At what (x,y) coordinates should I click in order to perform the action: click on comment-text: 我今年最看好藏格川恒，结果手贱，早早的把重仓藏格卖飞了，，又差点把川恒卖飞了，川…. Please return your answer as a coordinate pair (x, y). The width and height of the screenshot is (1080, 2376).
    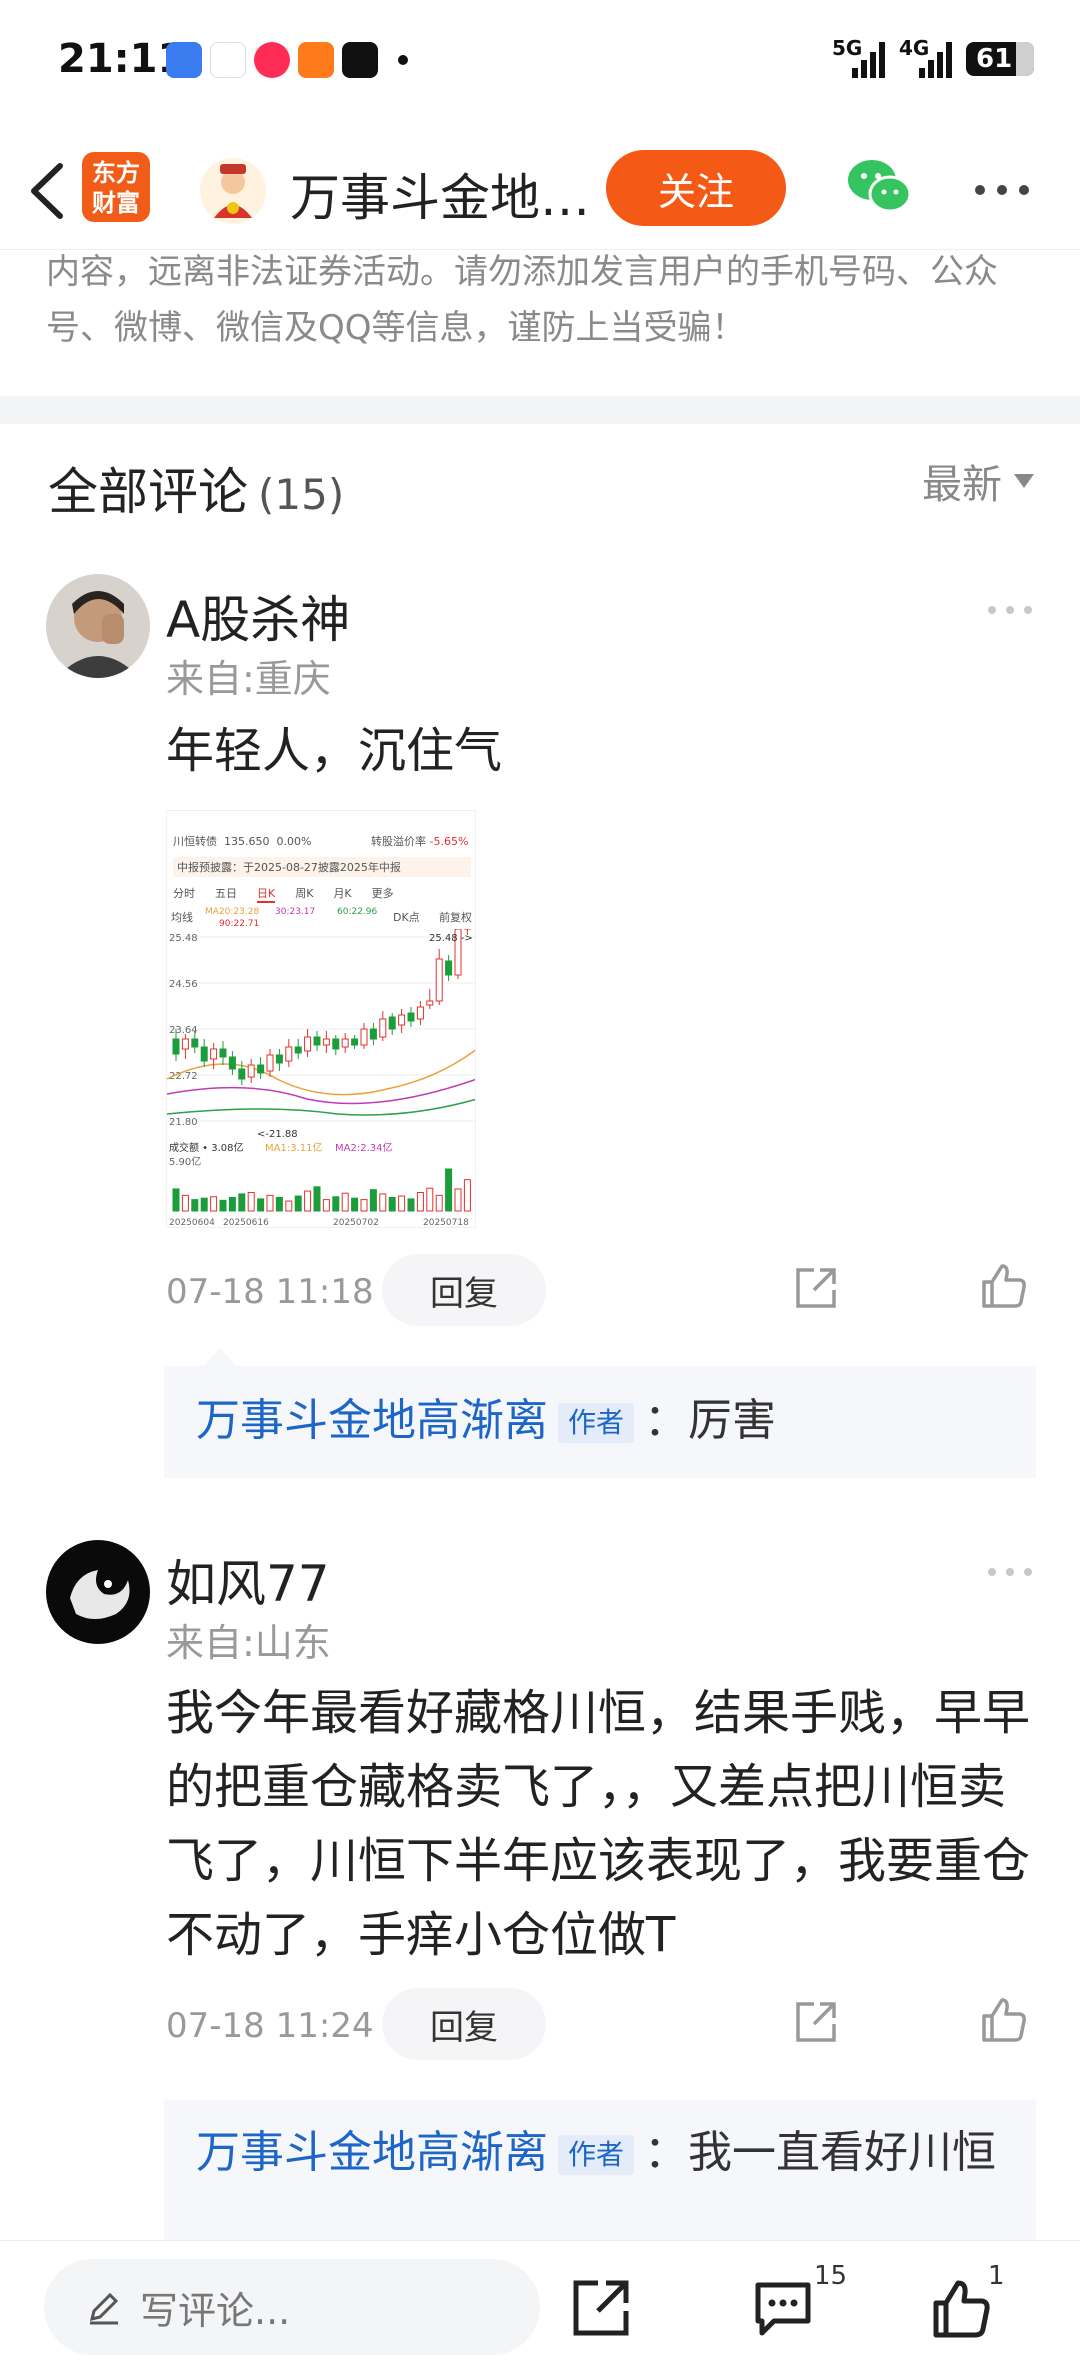
    Looking at the image, I should click on (598, 1824).